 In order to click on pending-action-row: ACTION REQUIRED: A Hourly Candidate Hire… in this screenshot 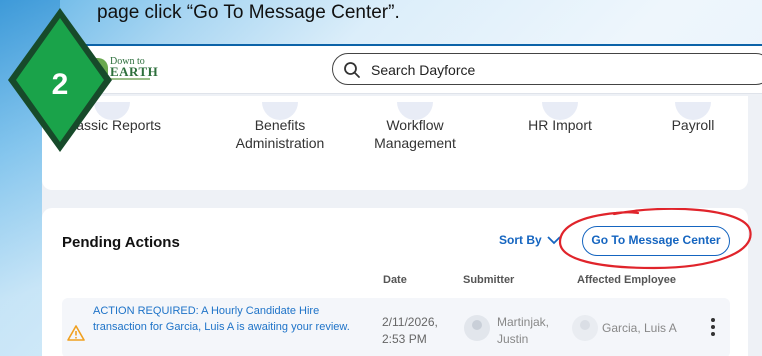, I will do `click(396, 327)`.